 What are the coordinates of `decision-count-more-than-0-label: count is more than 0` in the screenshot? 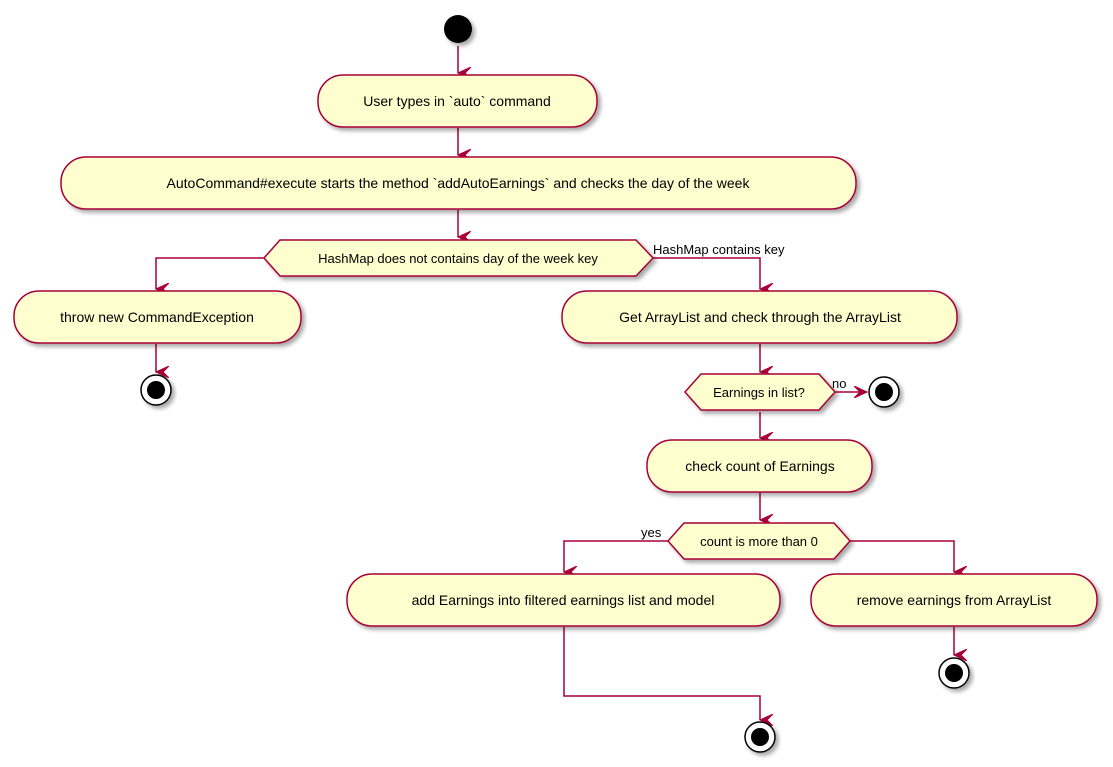 It's located at (759, 541).